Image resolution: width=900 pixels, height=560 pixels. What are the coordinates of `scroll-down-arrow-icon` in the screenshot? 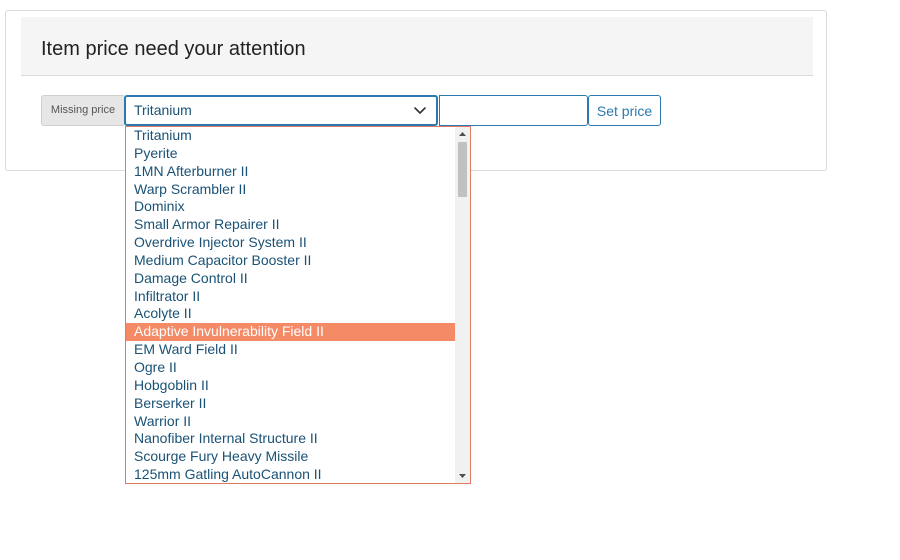 It's located at (462, 476).